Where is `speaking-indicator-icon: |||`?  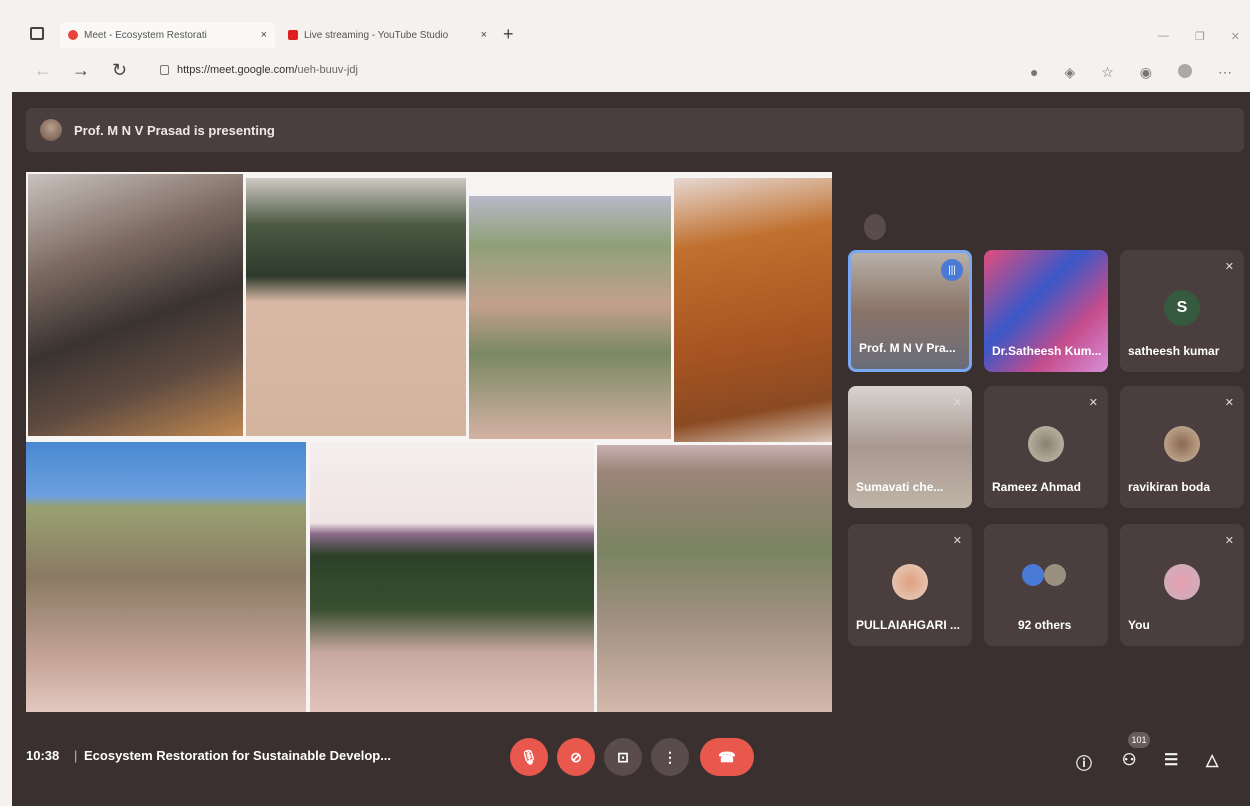
speaking-indicator-icon: ||| is located at coordinates (952, 270).